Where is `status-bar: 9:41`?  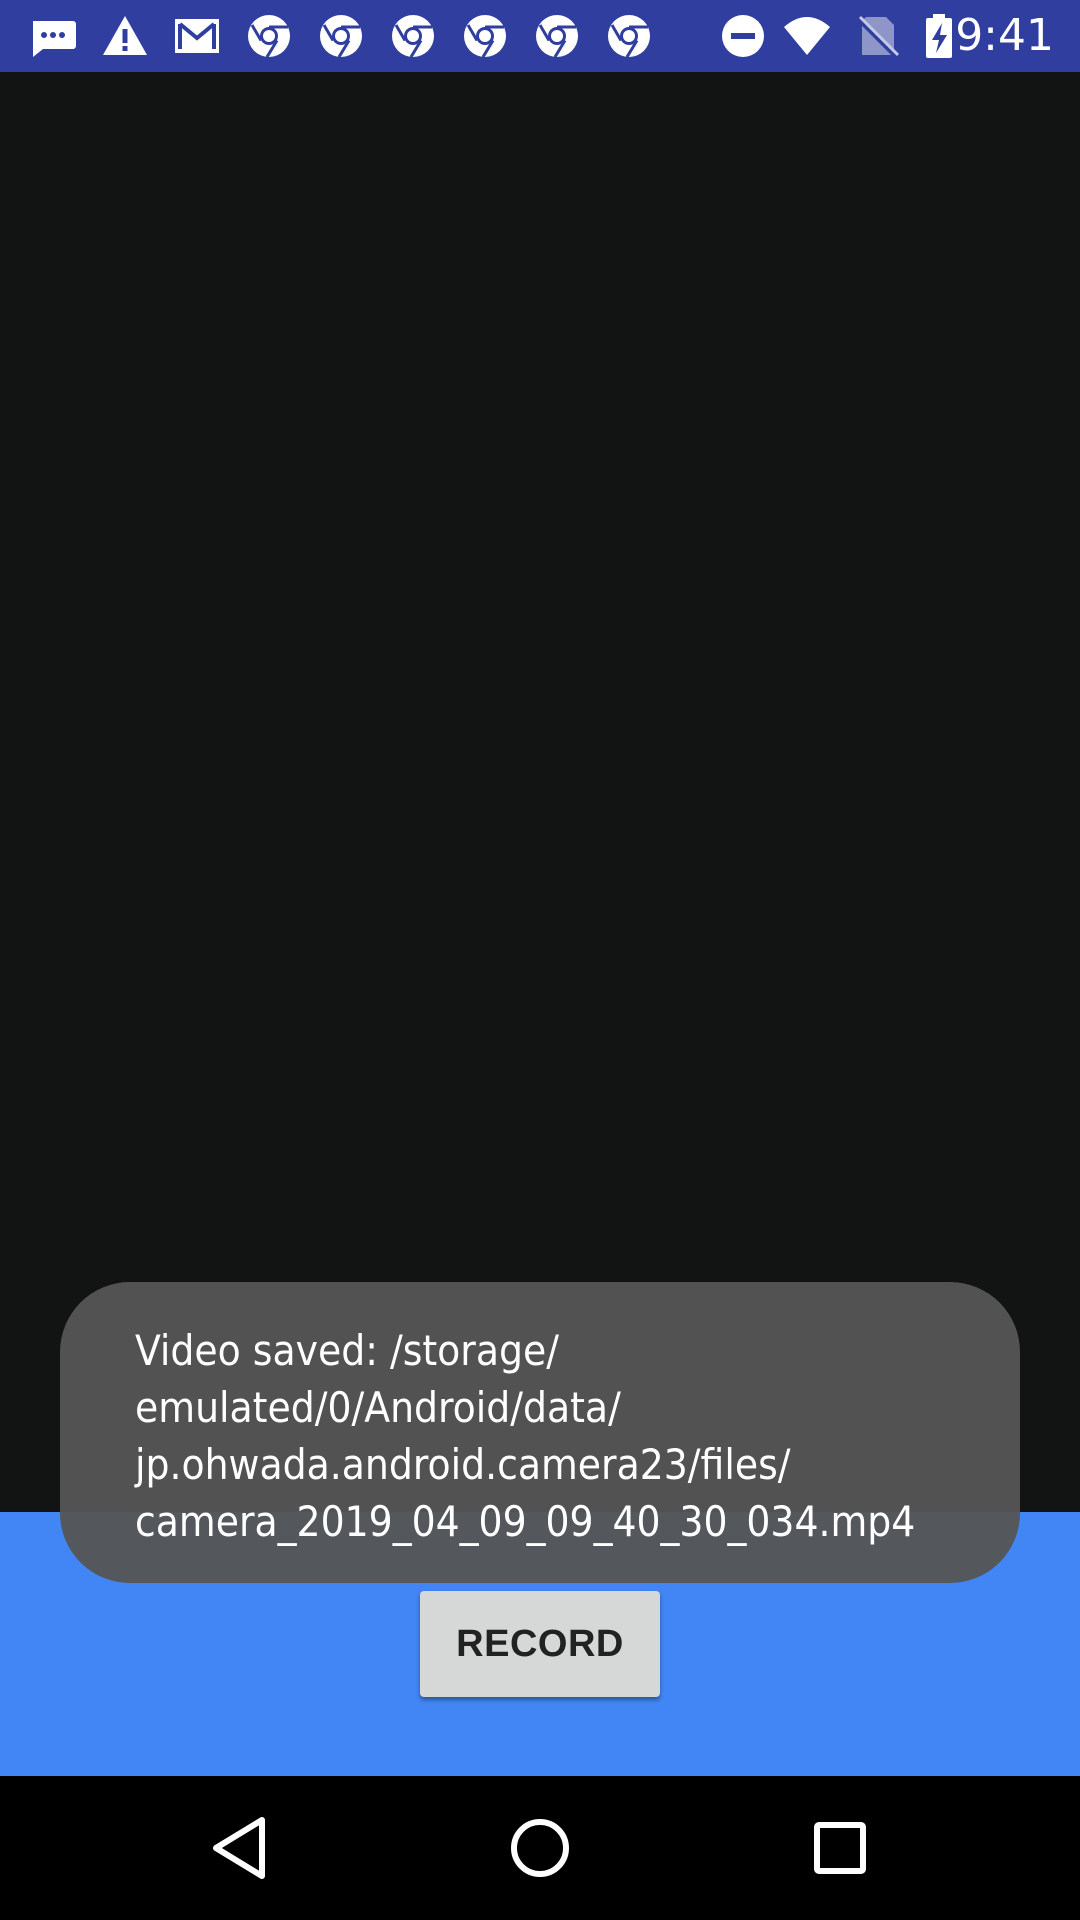
status-bar: 9:41 is located at coordinates (540, 36).